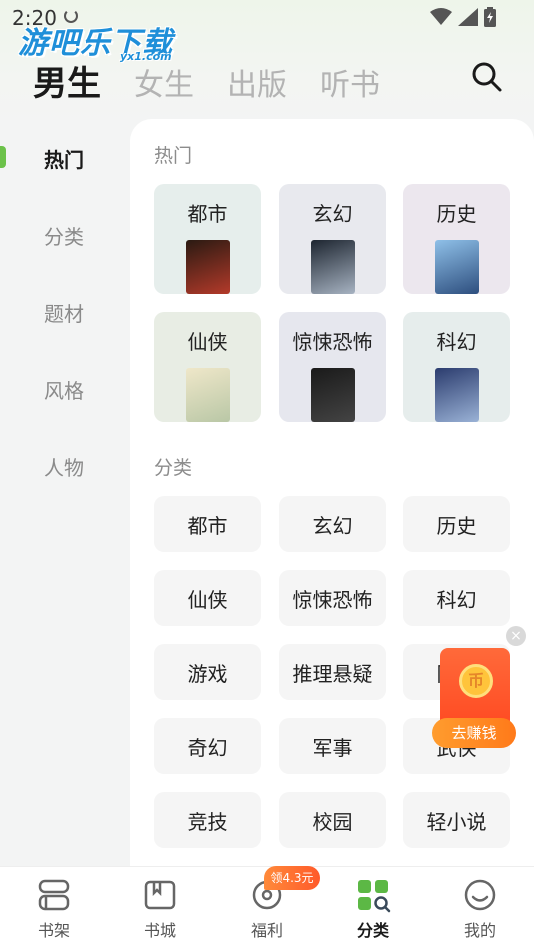 The height and width of the screenshot is (949, 534). I want to click on profile-icon, so click(480, 895).